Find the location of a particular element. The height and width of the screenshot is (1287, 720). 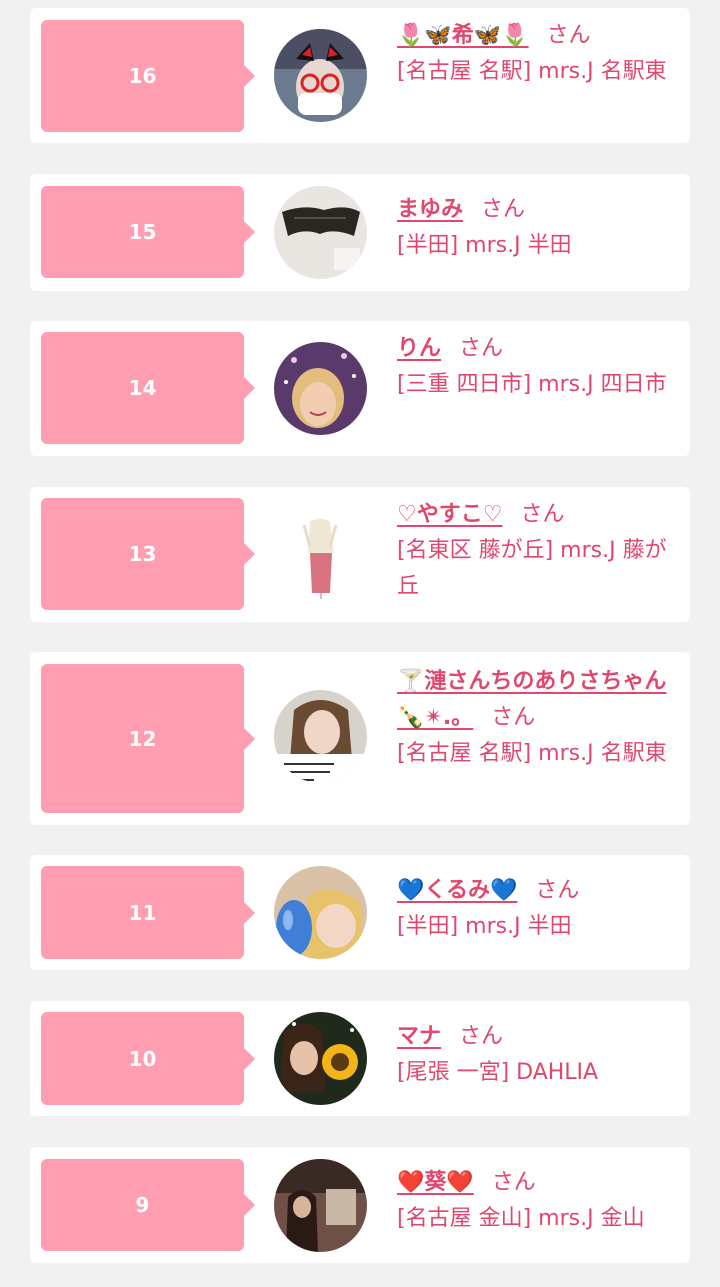

store-location: [名古屋 金山] mrs.J 金山 is located at coordinates (521, 1218).